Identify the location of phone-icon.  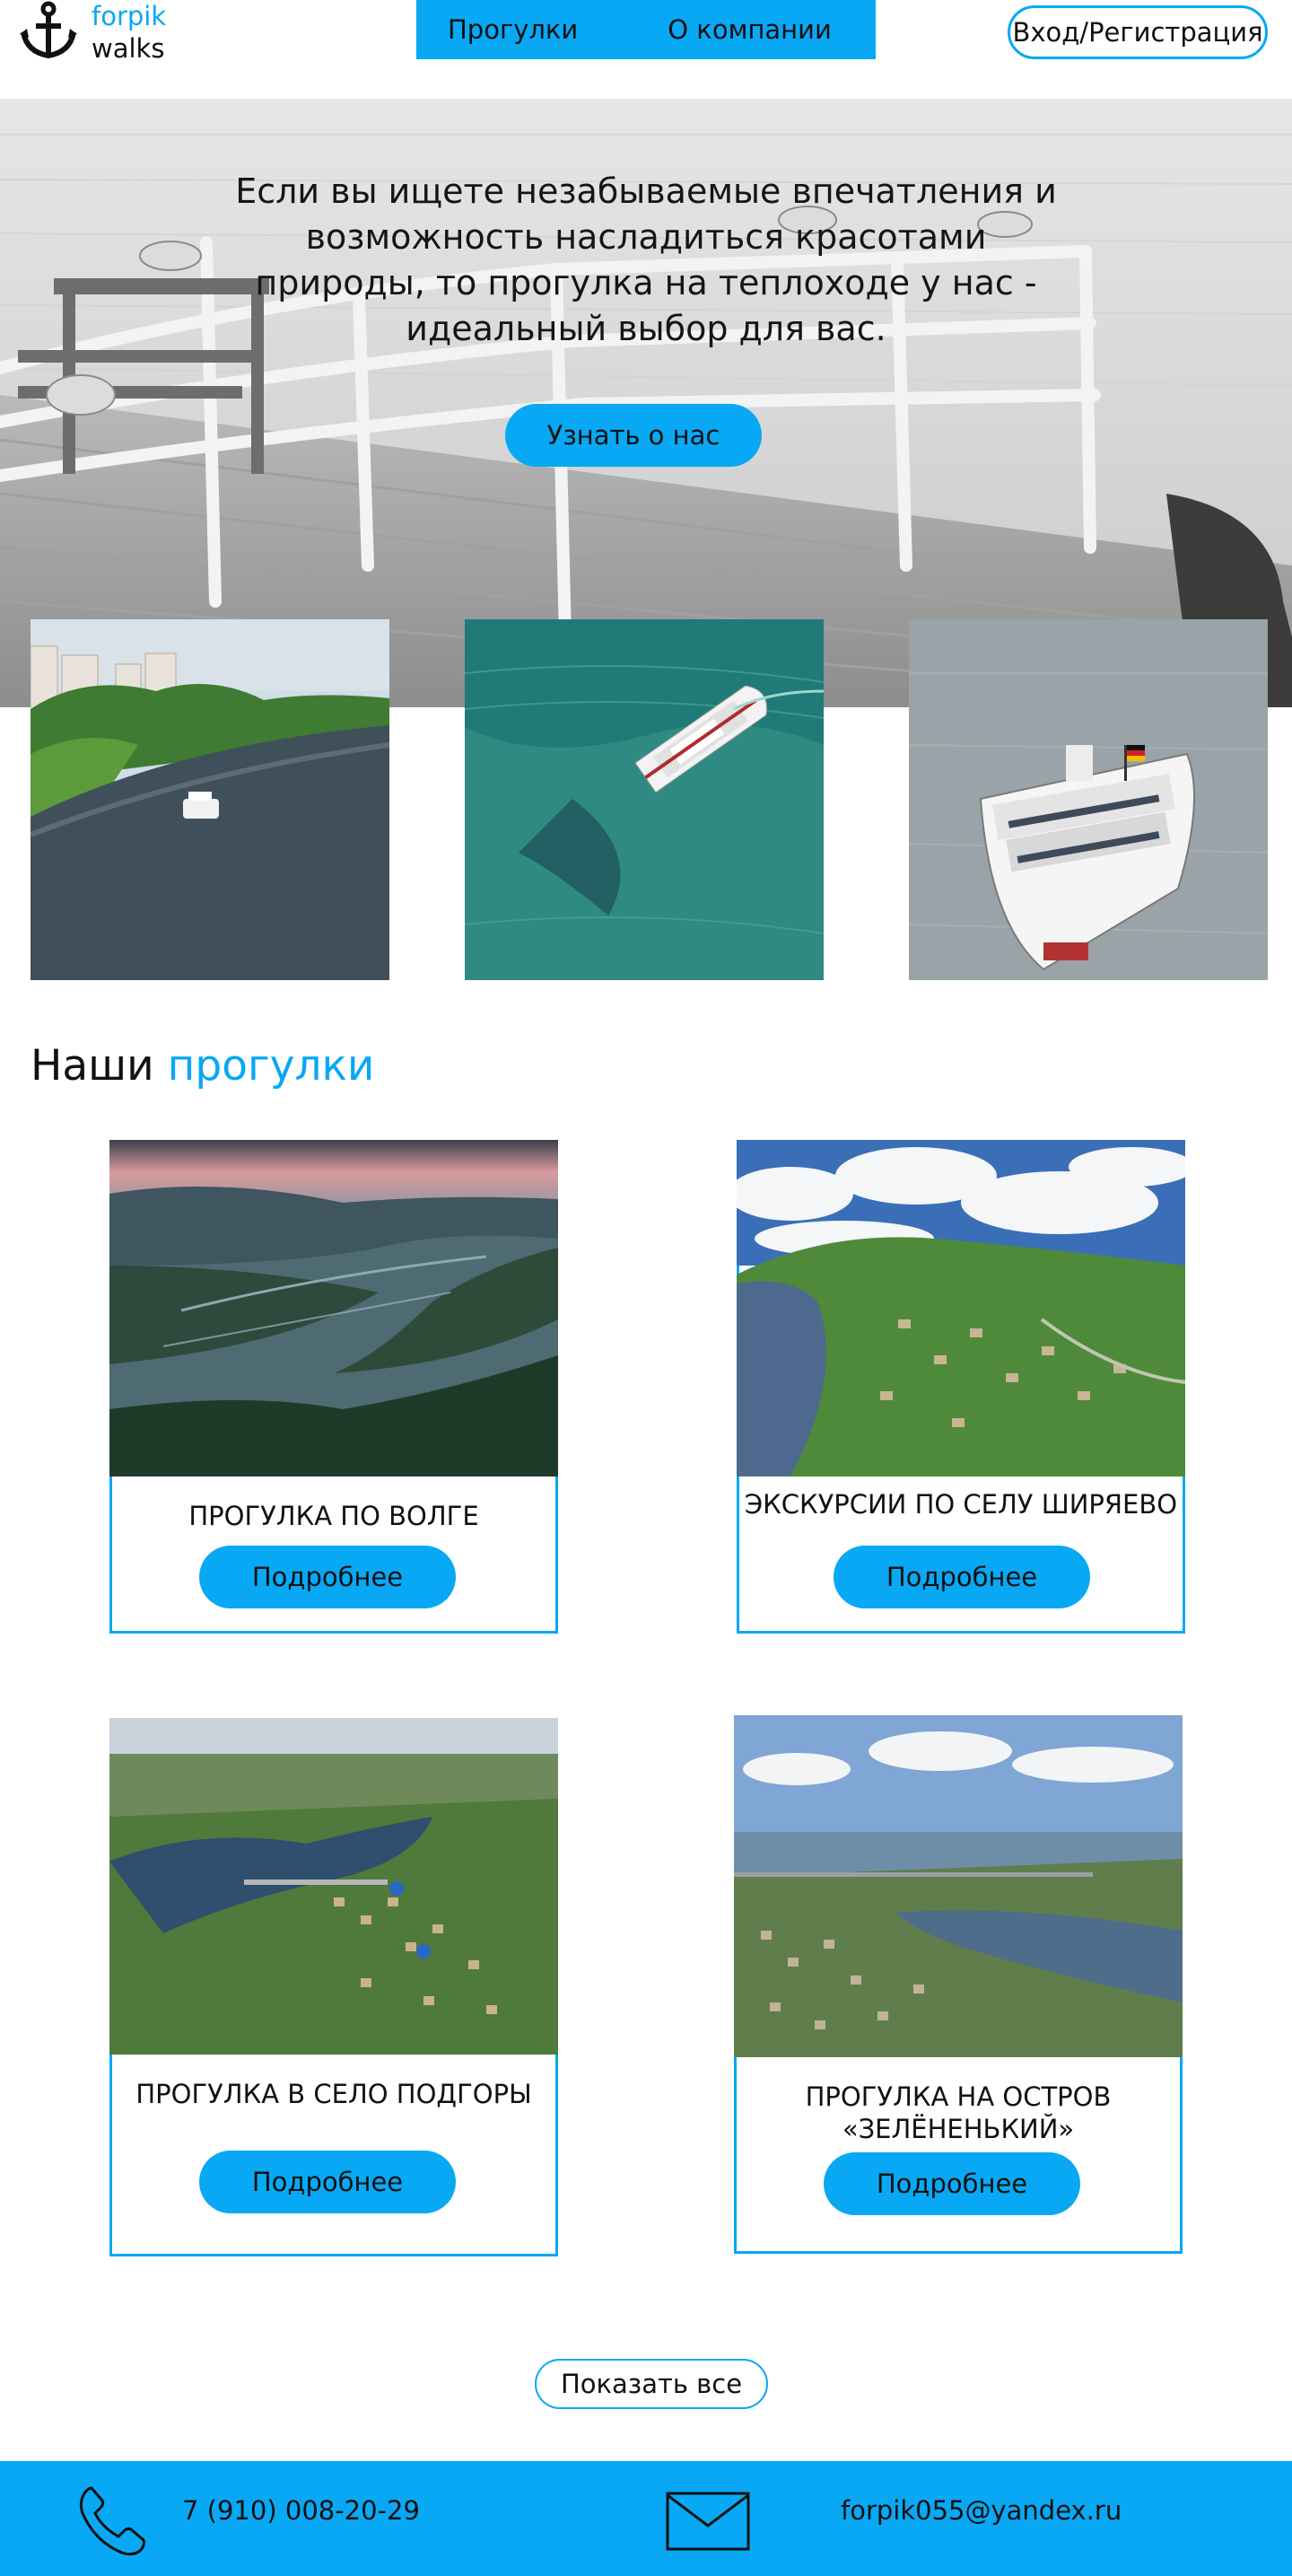
(112, 2521).